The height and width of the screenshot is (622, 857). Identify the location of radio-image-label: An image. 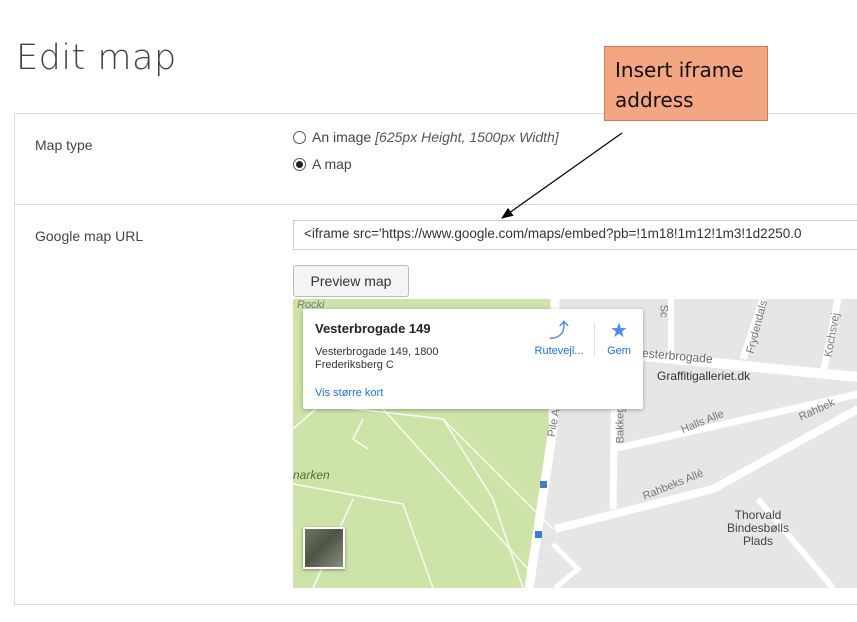
(342, 137).